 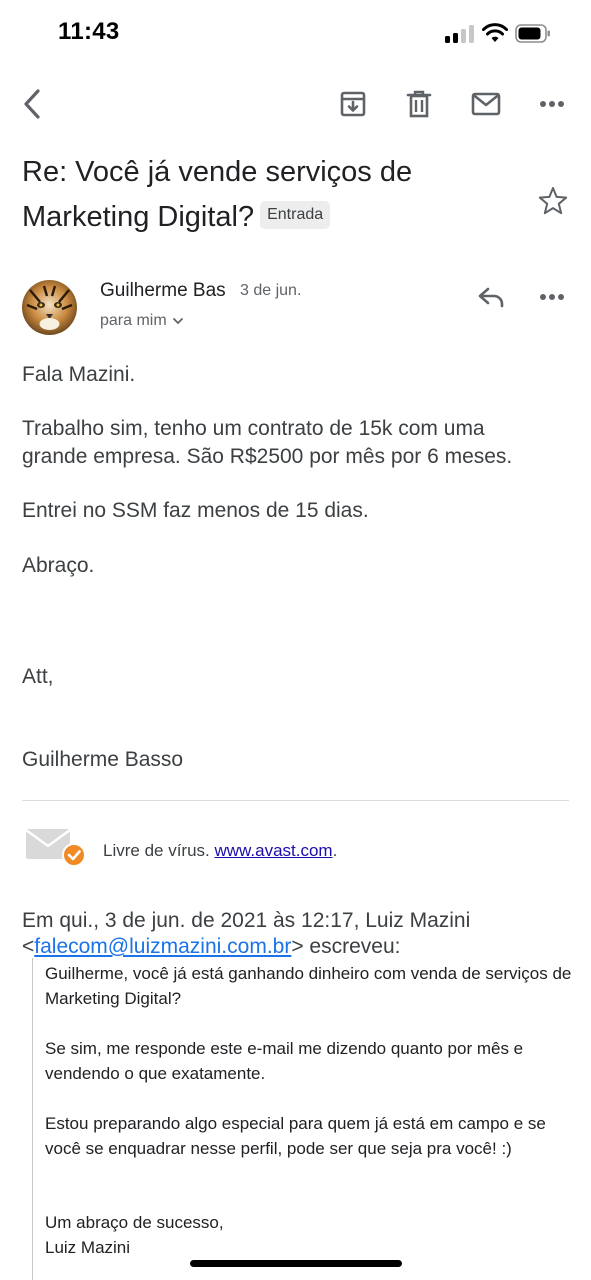 I want to click on recipient-text: para mim, so click(x=133, y=320).